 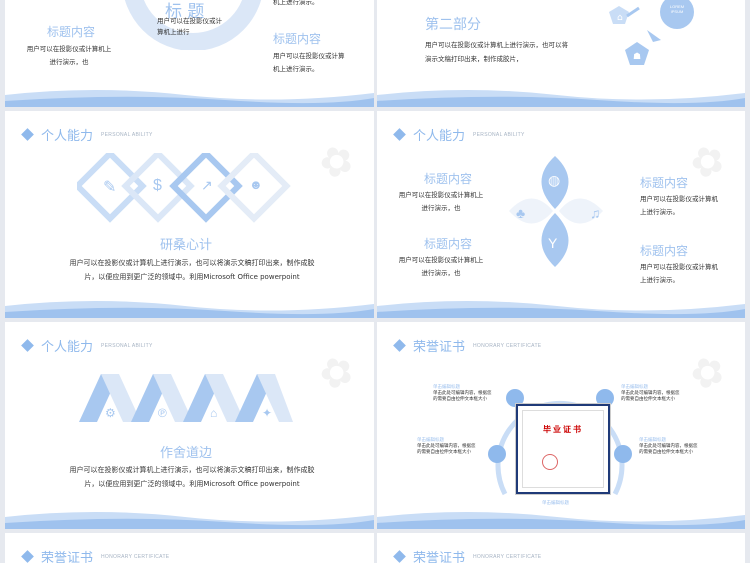 I want to click on item-3-body: 用户可以在投影仪或计算机上进行演示。, so click(x=679, y=205).